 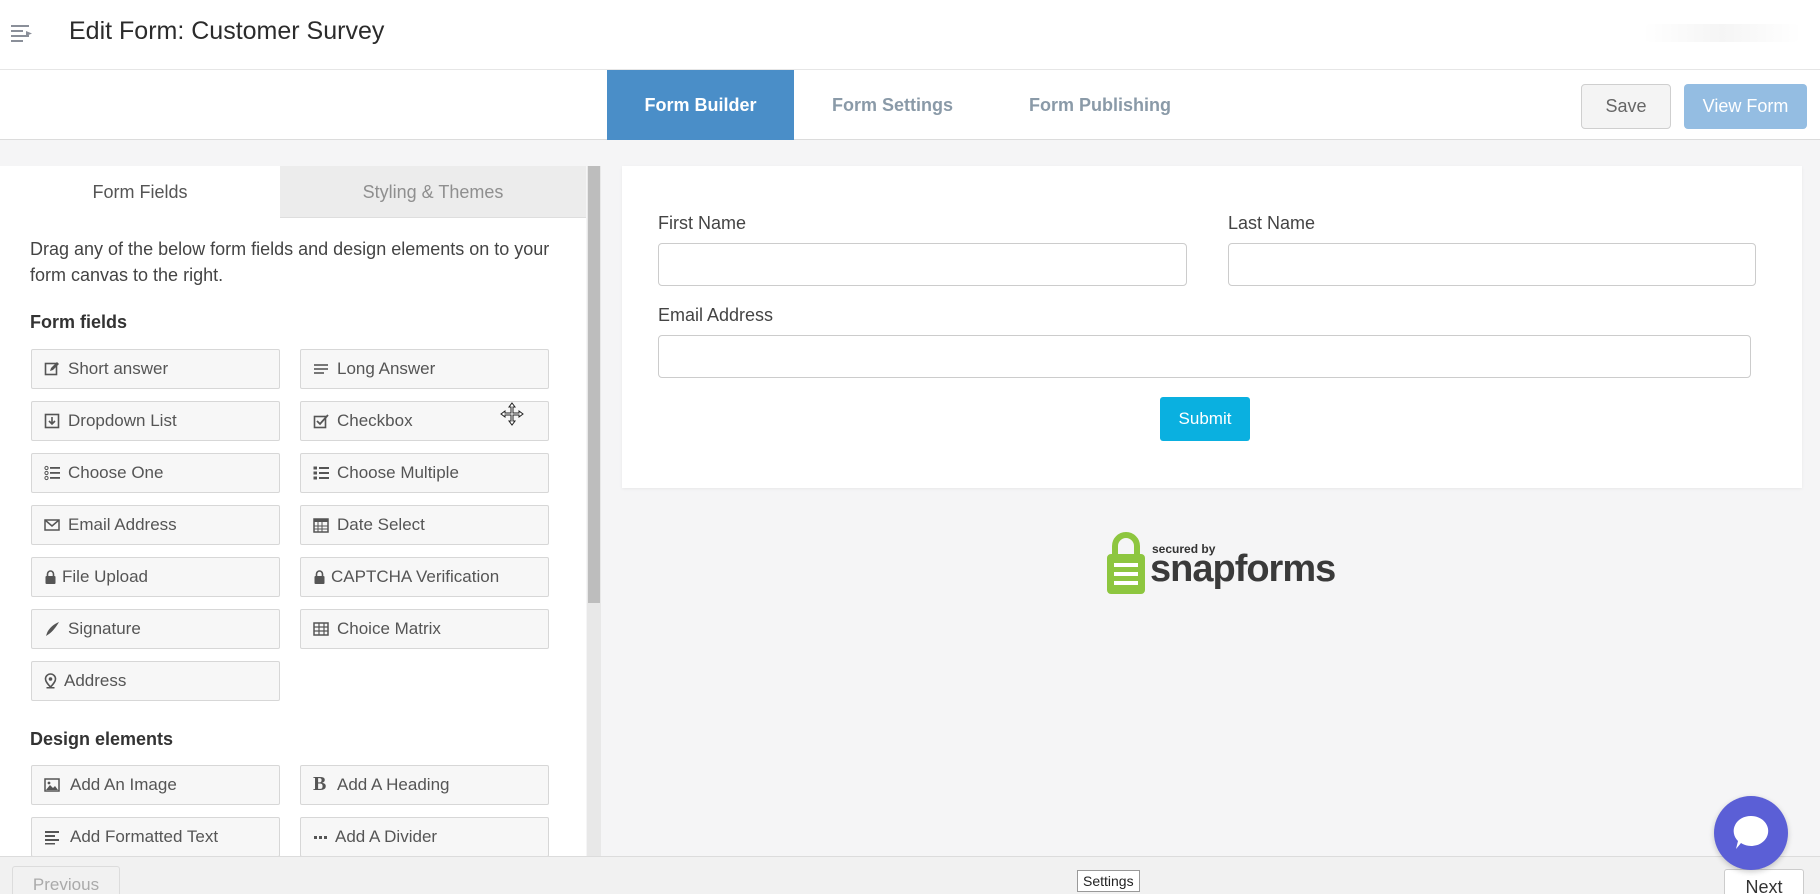 What do you see at coordinates (105, 576) in the screenshot?
I see `field-label: File Upload` at bounding box center [105, 576].